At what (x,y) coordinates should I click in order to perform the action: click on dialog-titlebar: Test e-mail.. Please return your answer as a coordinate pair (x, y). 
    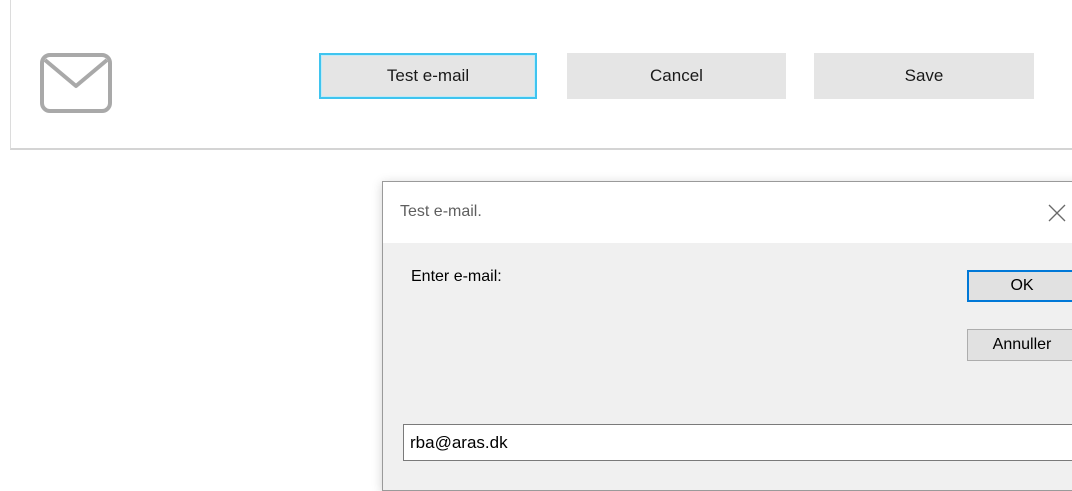
    Looking at the image, I should click on (727, 212).